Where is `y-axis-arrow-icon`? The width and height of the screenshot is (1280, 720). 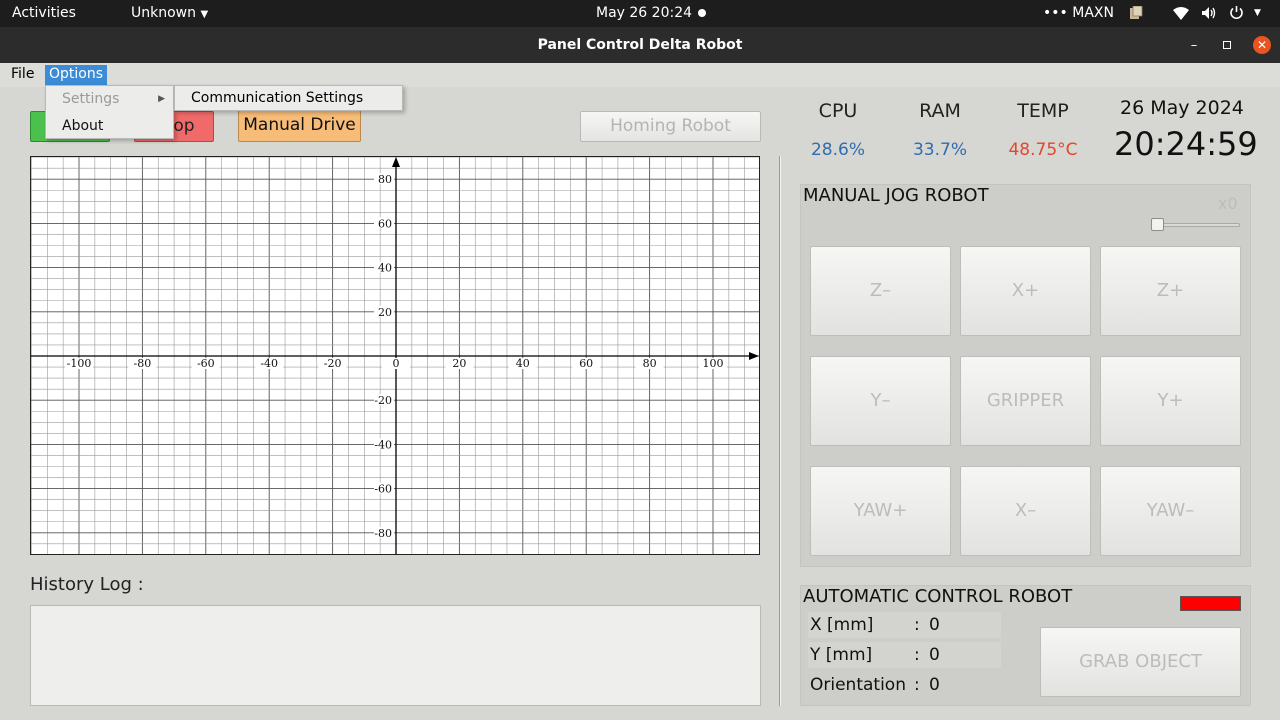
y-axis-arrow-icon is located at coordinates (396, 162).